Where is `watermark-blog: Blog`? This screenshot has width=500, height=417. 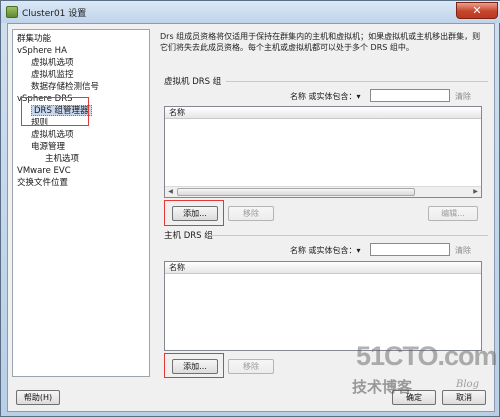
watermark-blog: Blog is located at coordinates (467, 384).